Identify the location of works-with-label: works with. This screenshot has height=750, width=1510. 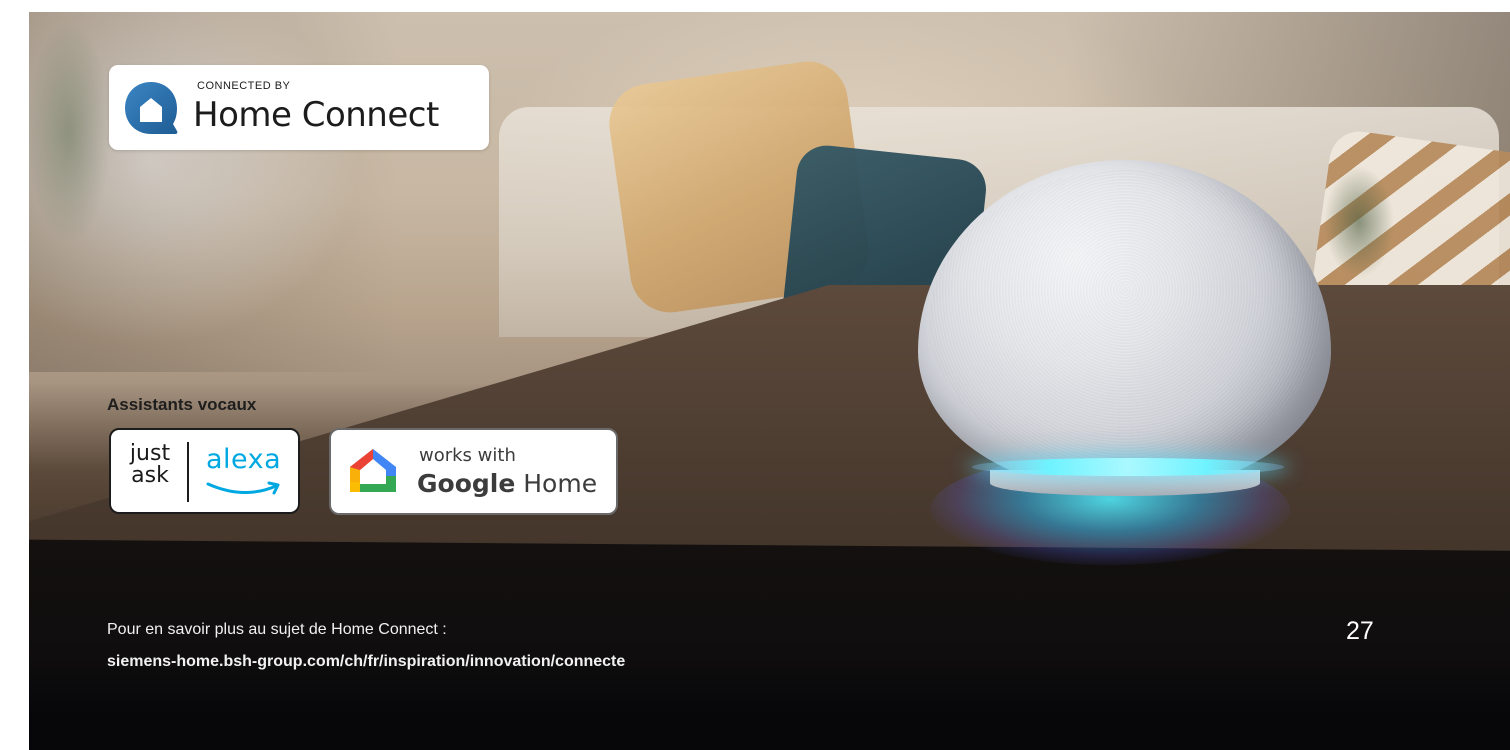
(467, 455).